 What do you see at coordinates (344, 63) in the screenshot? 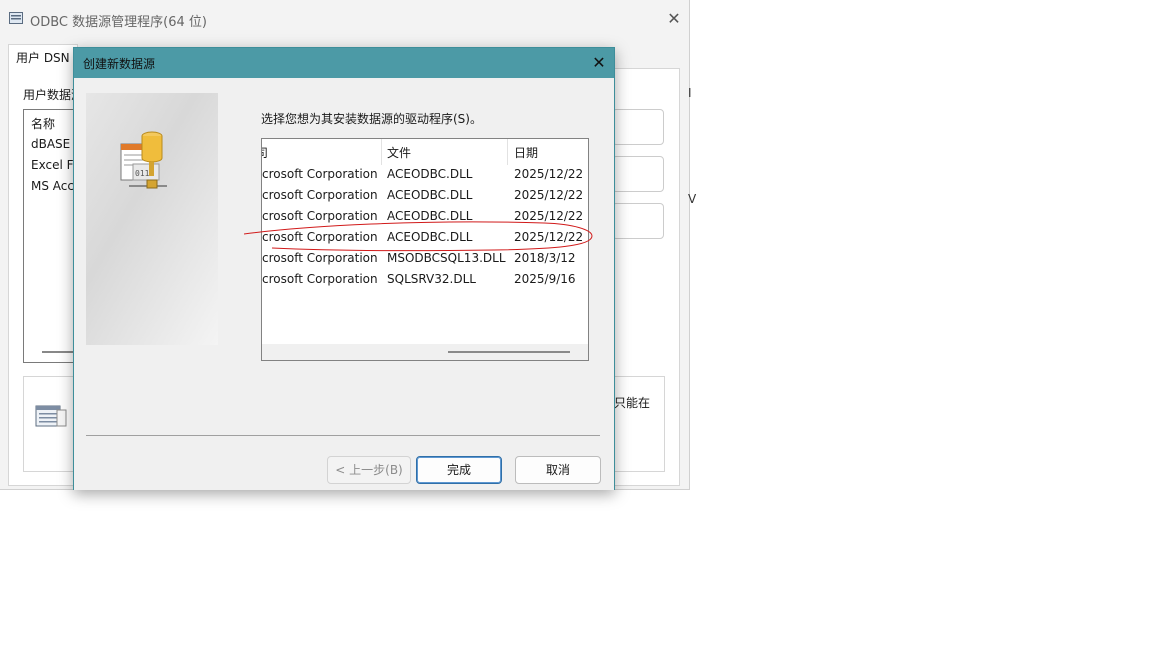
I see `dialog-titlebar: 创建新数据源 ✕` at bounding box center [344, 63].